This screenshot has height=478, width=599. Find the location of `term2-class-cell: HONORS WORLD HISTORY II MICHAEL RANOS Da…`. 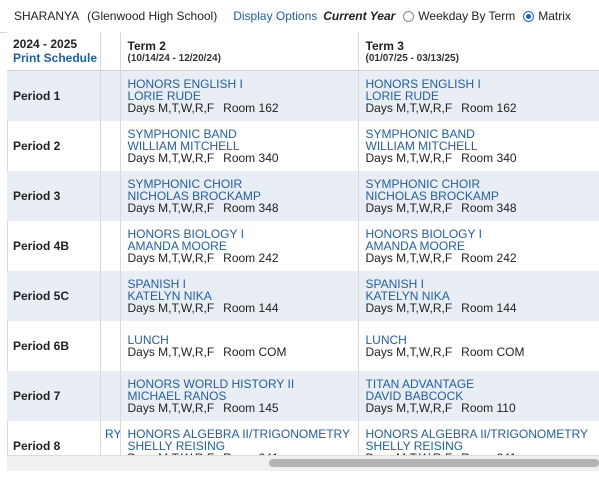

term2-class-cell: HONORS WORLD HISTORY II MICHAEL RANOS Da… is located at coordinates (239, 396).